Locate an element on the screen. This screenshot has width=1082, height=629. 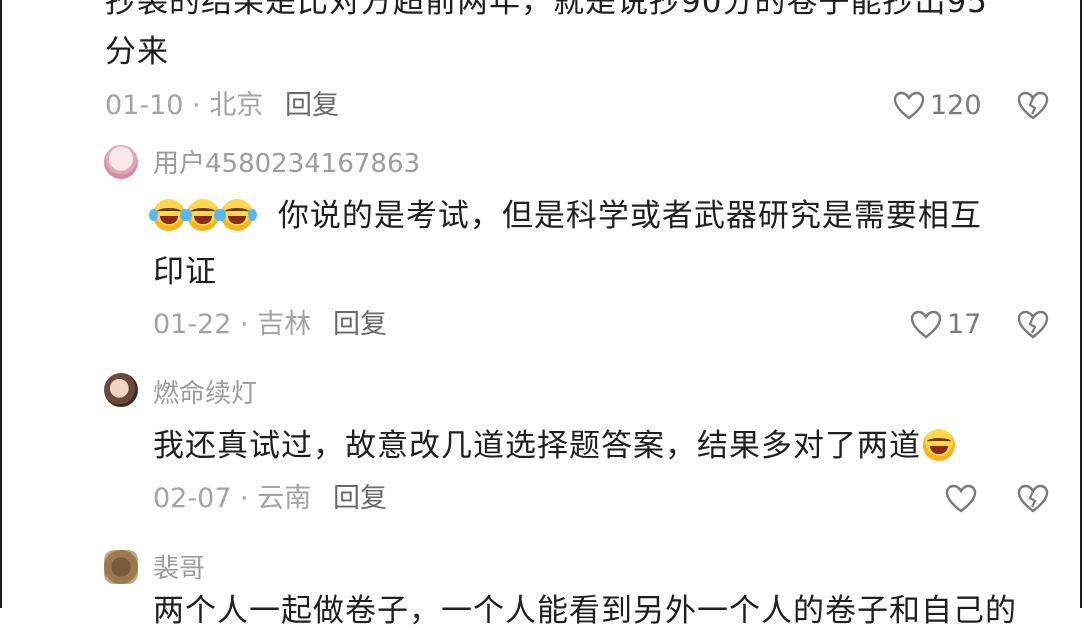
username: 用户4580234167863 is located at coordinates (286, 164).